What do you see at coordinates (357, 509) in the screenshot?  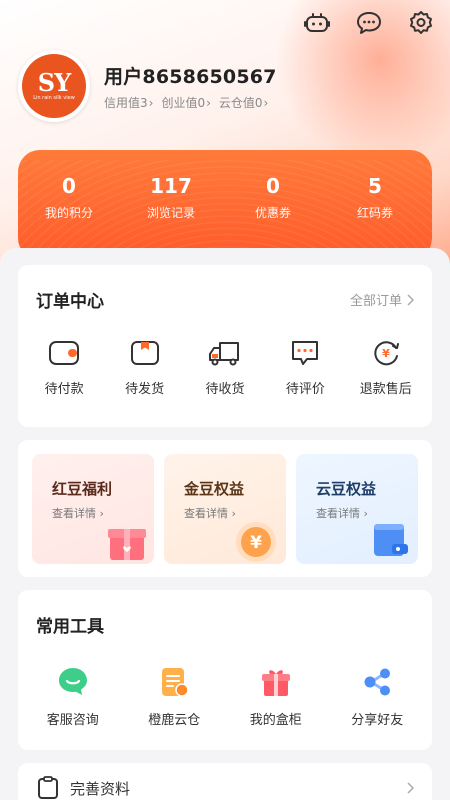 I see `cloud-bean-benefit: 云豆权益 查看详情 ›` at bounding box center [357, 509].